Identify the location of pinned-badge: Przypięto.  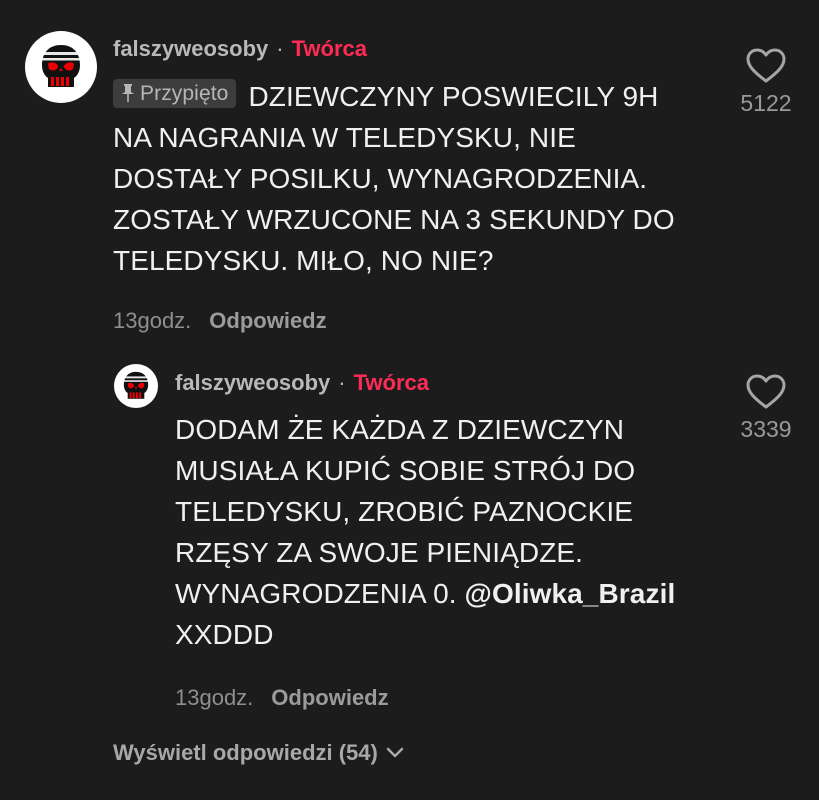
(175, 93).